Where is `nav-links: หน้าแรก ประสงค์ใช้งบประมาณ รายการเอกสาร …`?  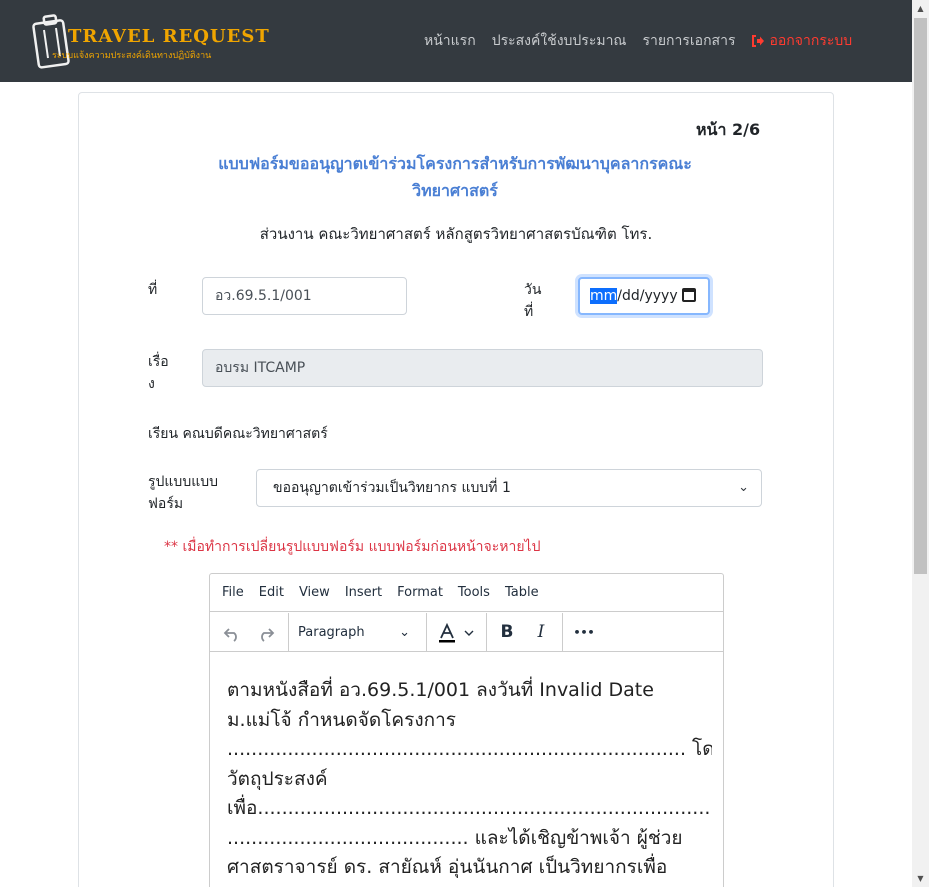 nav-links: หน้าแรก ประสงค์ใช้งบประมาณ รายการเอกสาร … is located at coordinates (638, 41).